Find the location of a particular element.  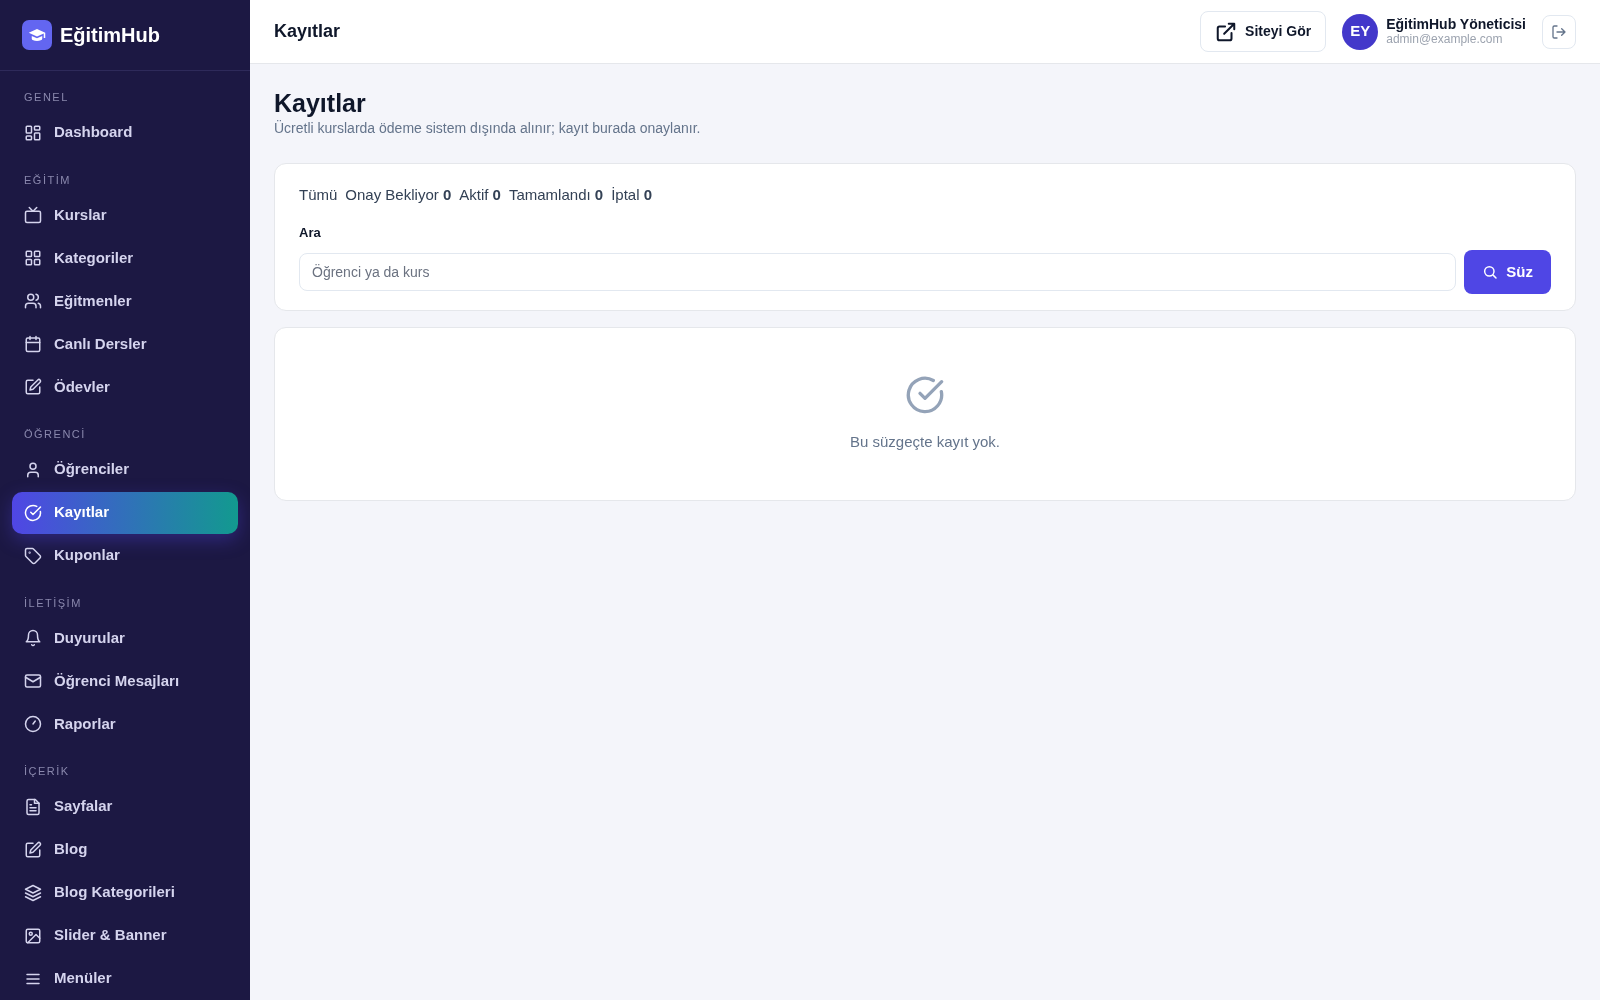

document-icon is located at coordinates (33, 806).